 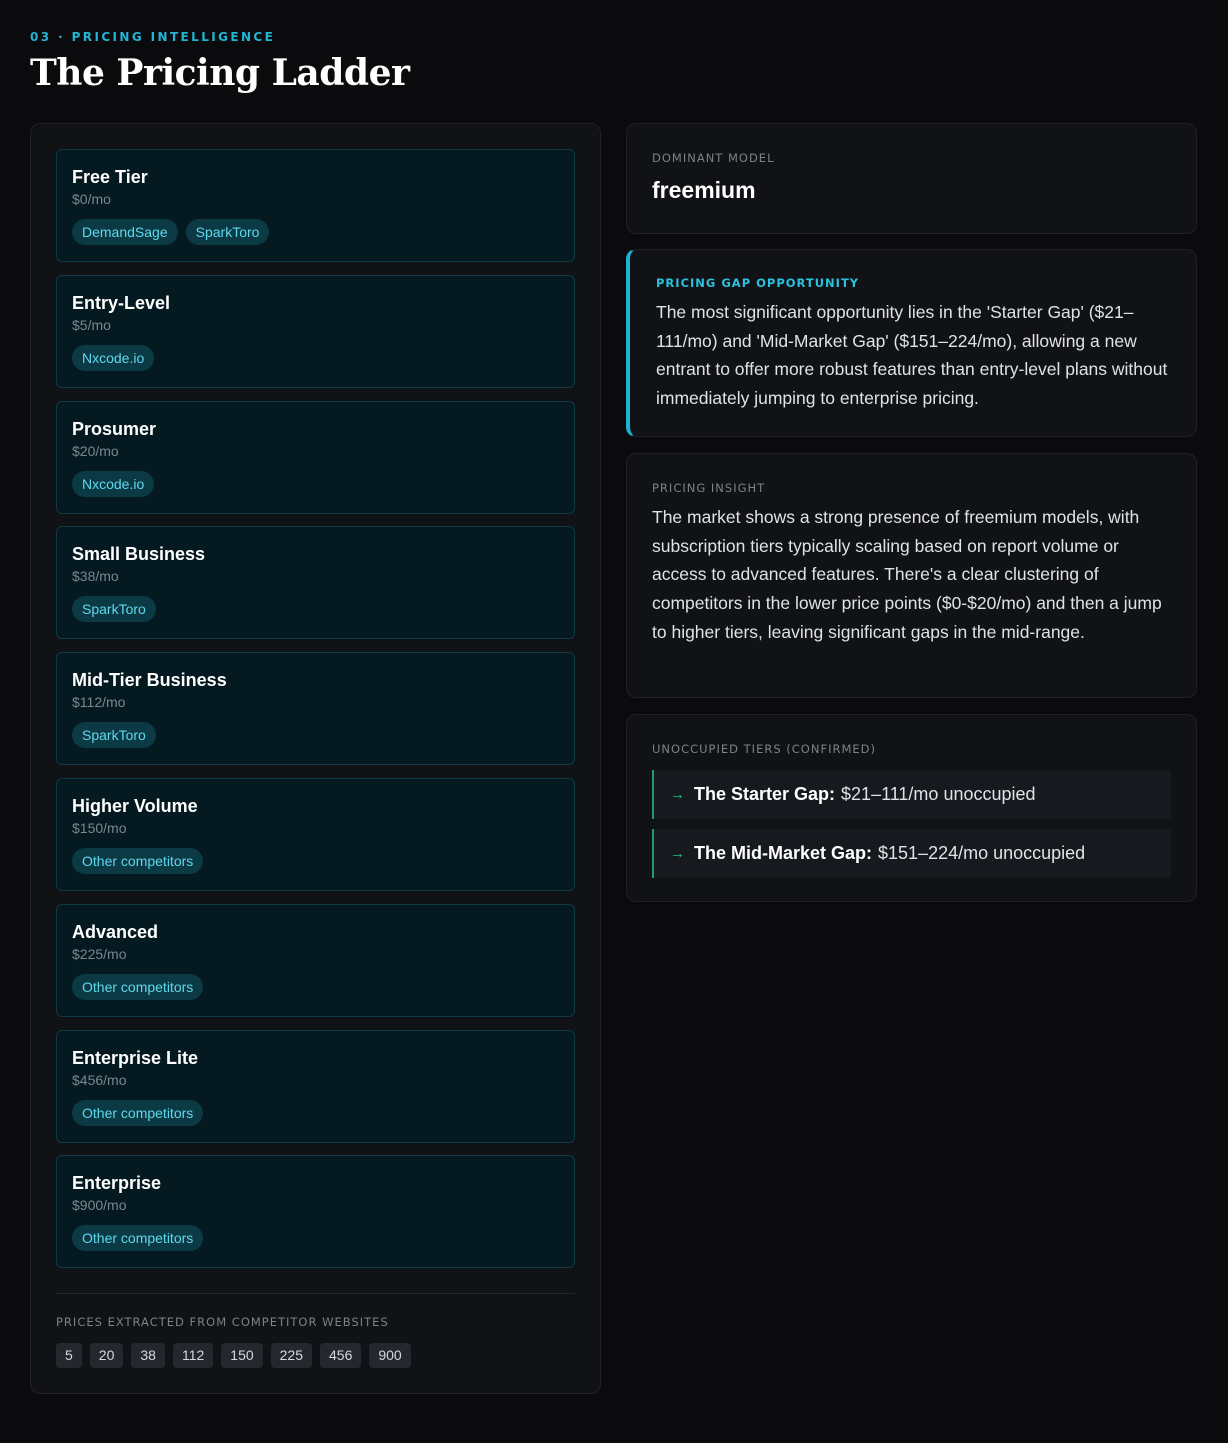 What do you see at coordinates (713, 158) in the screenshot?
I see `dominant-model-label: DOMINANT MODEL` at bounding box center [713, 158].